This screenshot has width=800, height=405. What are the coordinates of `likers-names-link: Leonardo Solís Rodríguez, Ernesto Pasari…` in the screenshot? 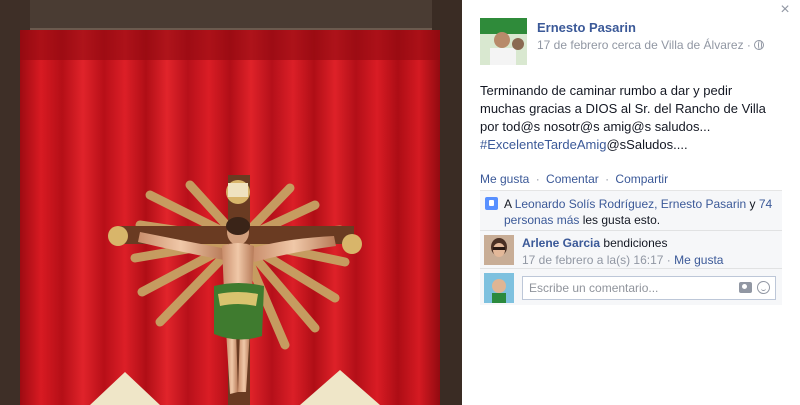 It's located at (630, 204).